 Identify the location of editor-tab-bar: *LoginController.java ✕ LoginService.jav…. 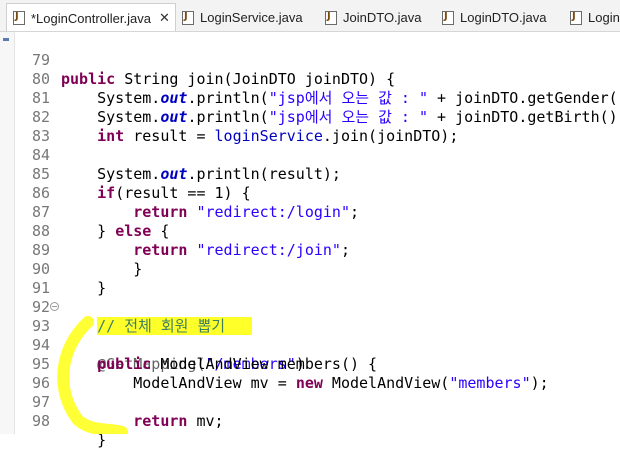
(310, 16).